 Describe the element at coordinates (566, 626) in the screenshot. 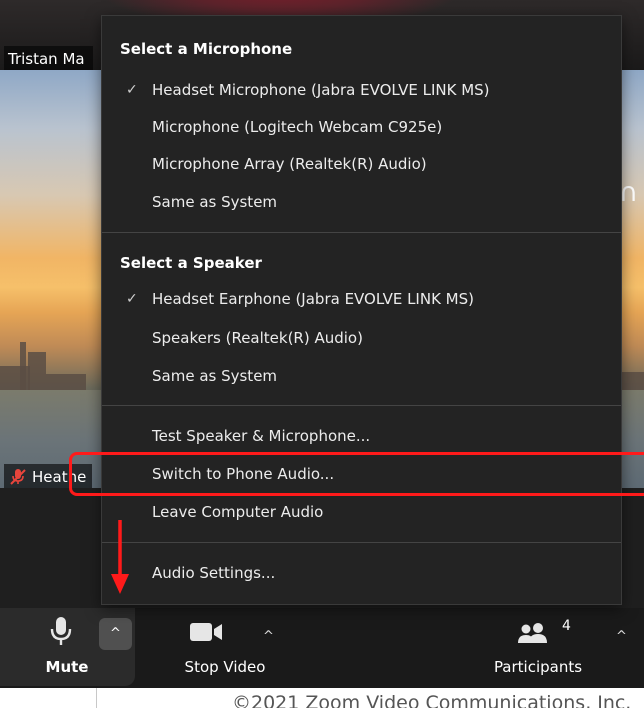

I see `participants-count-badge: 4` at that location.